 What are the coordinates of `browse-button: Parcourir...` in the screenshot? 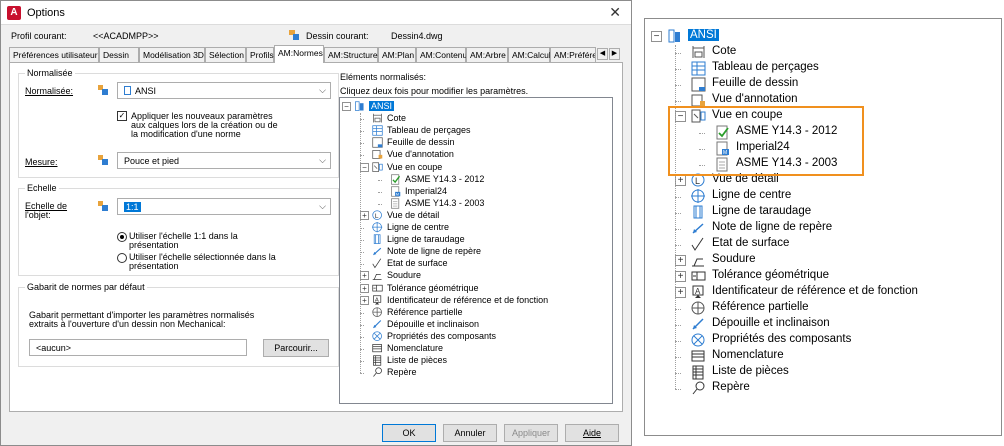 It's located at (296, 348).